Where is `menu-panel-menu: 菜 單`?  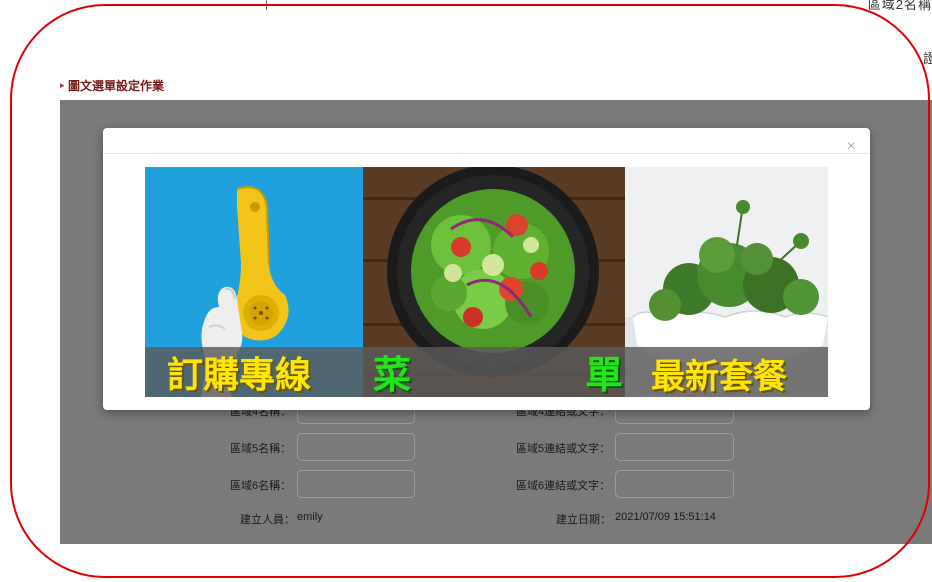 menu-panel-menu: 菜 單 is located at coordinates (494, 282).